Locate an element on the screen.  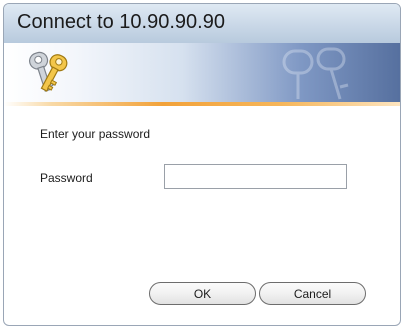
keys-watermark-icon is located at coordinates (315, 73).